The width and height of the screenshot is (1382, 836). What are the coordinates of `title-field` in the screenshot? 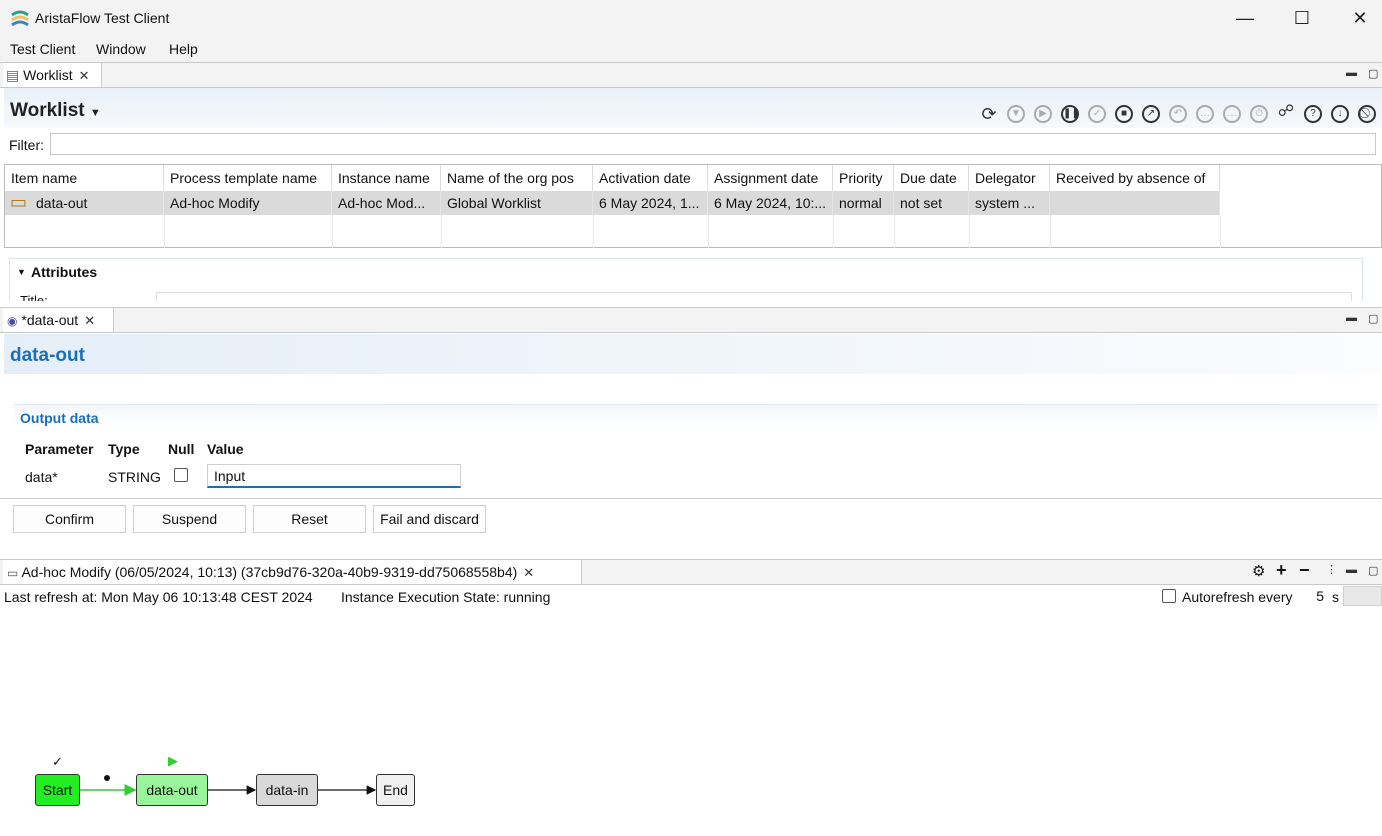 It's located at (754, 296).